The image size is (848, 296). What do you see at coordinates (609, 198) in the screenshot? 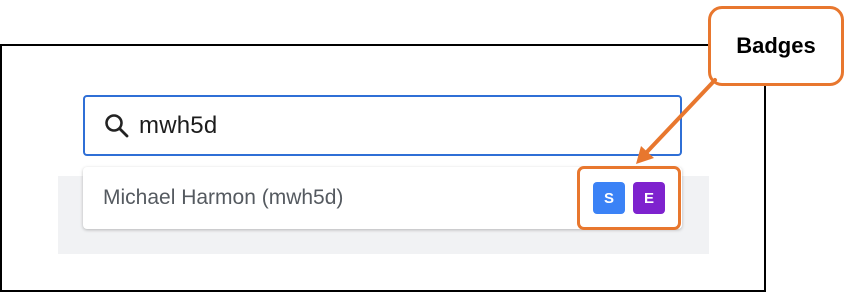
I see `badge-s: S` at bounding box center [609, 198].